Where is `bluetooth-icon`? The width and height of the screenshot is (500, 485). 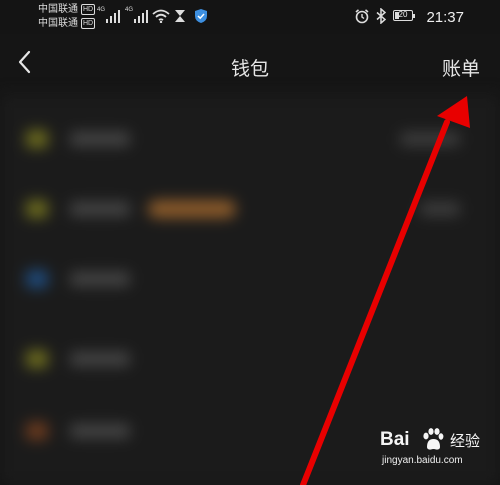 bluetooth-icon is located at coordinates (381, 16).